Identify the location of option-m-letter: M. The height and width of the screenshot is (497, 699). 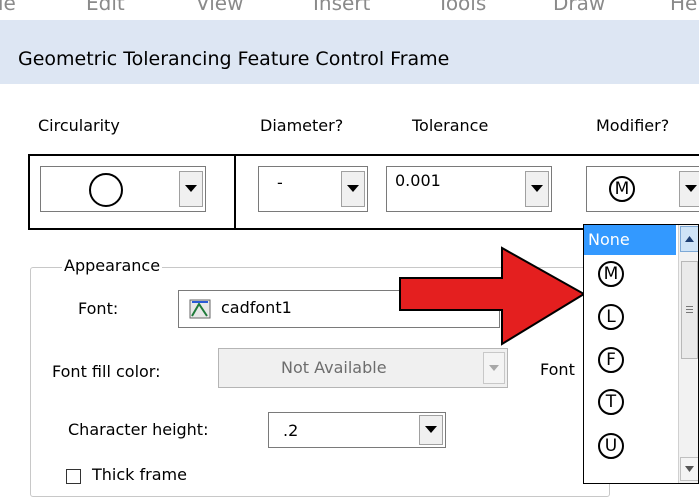
(611, 273).